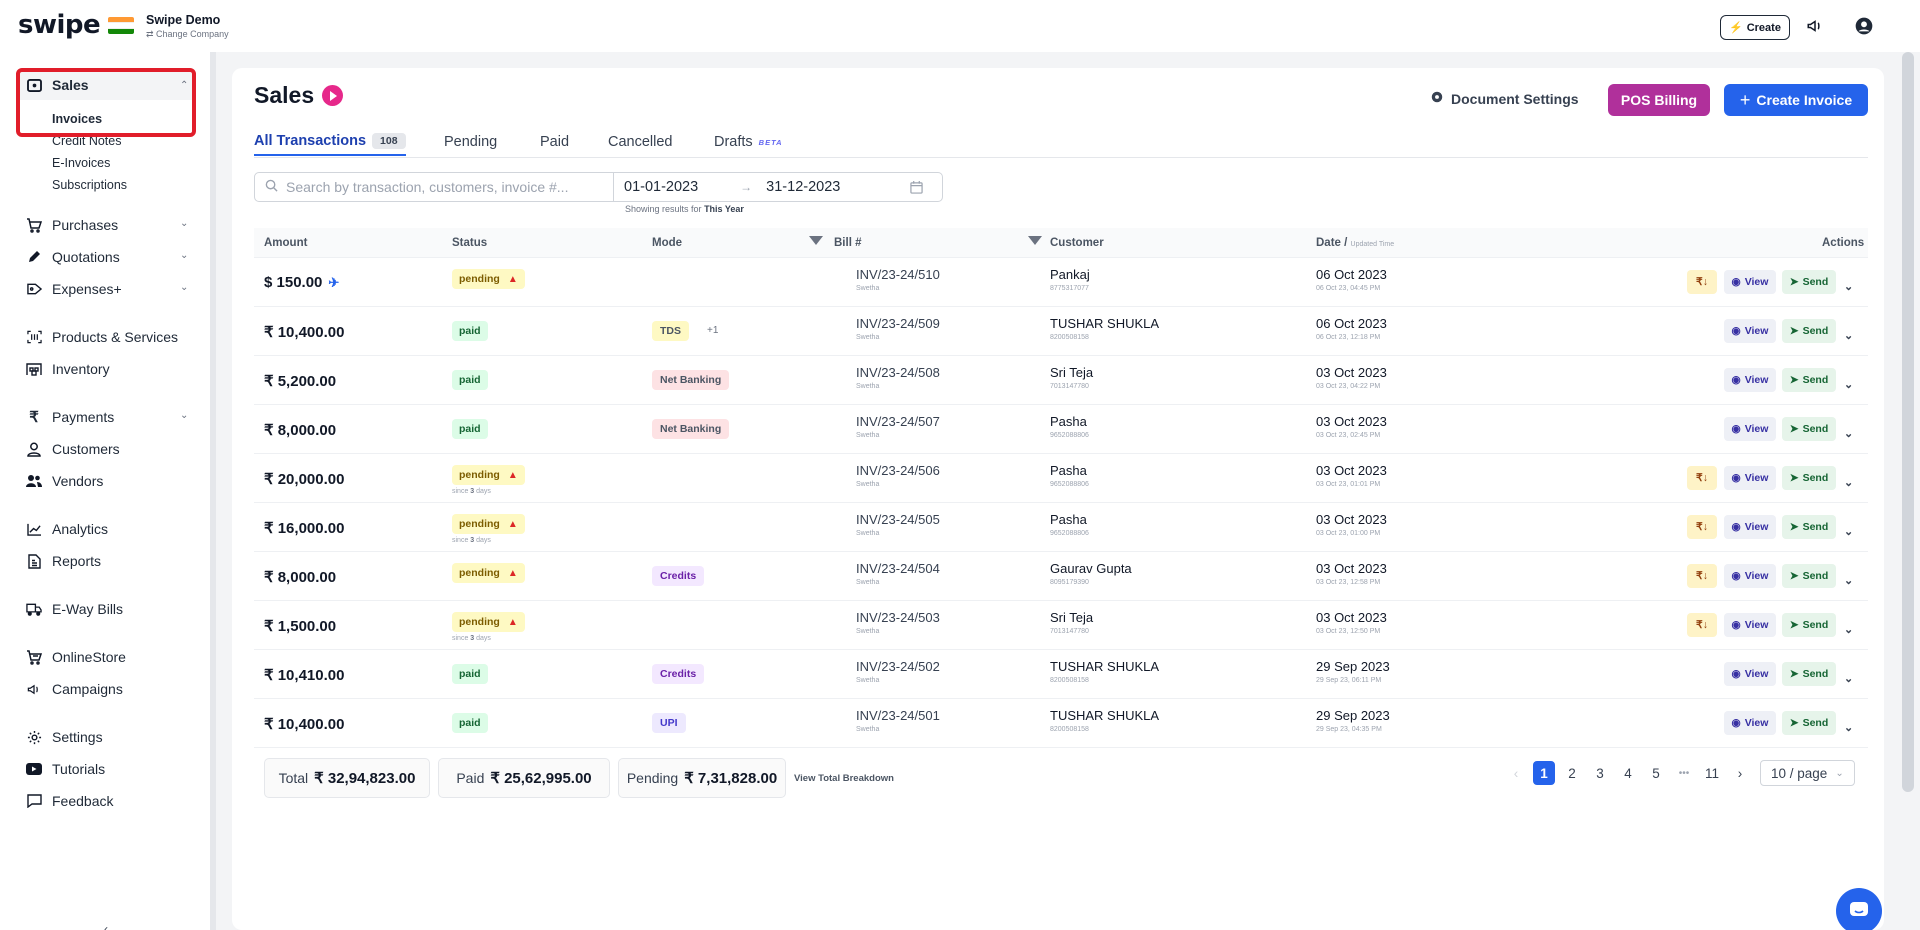  I want to click on page-ellipsis: •••, so click(1684, 773).